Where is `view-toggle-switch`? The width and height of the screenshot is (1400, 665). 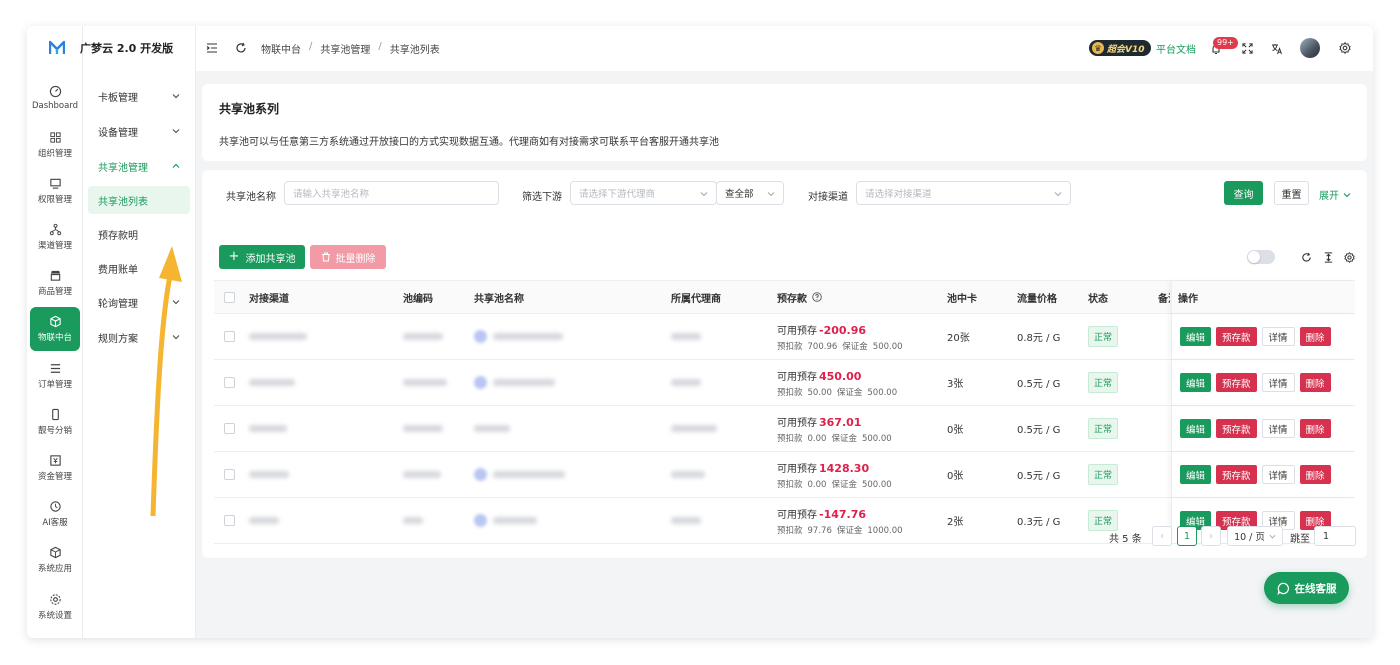
view-toggle-switch is located at coordinates (1261, 257).